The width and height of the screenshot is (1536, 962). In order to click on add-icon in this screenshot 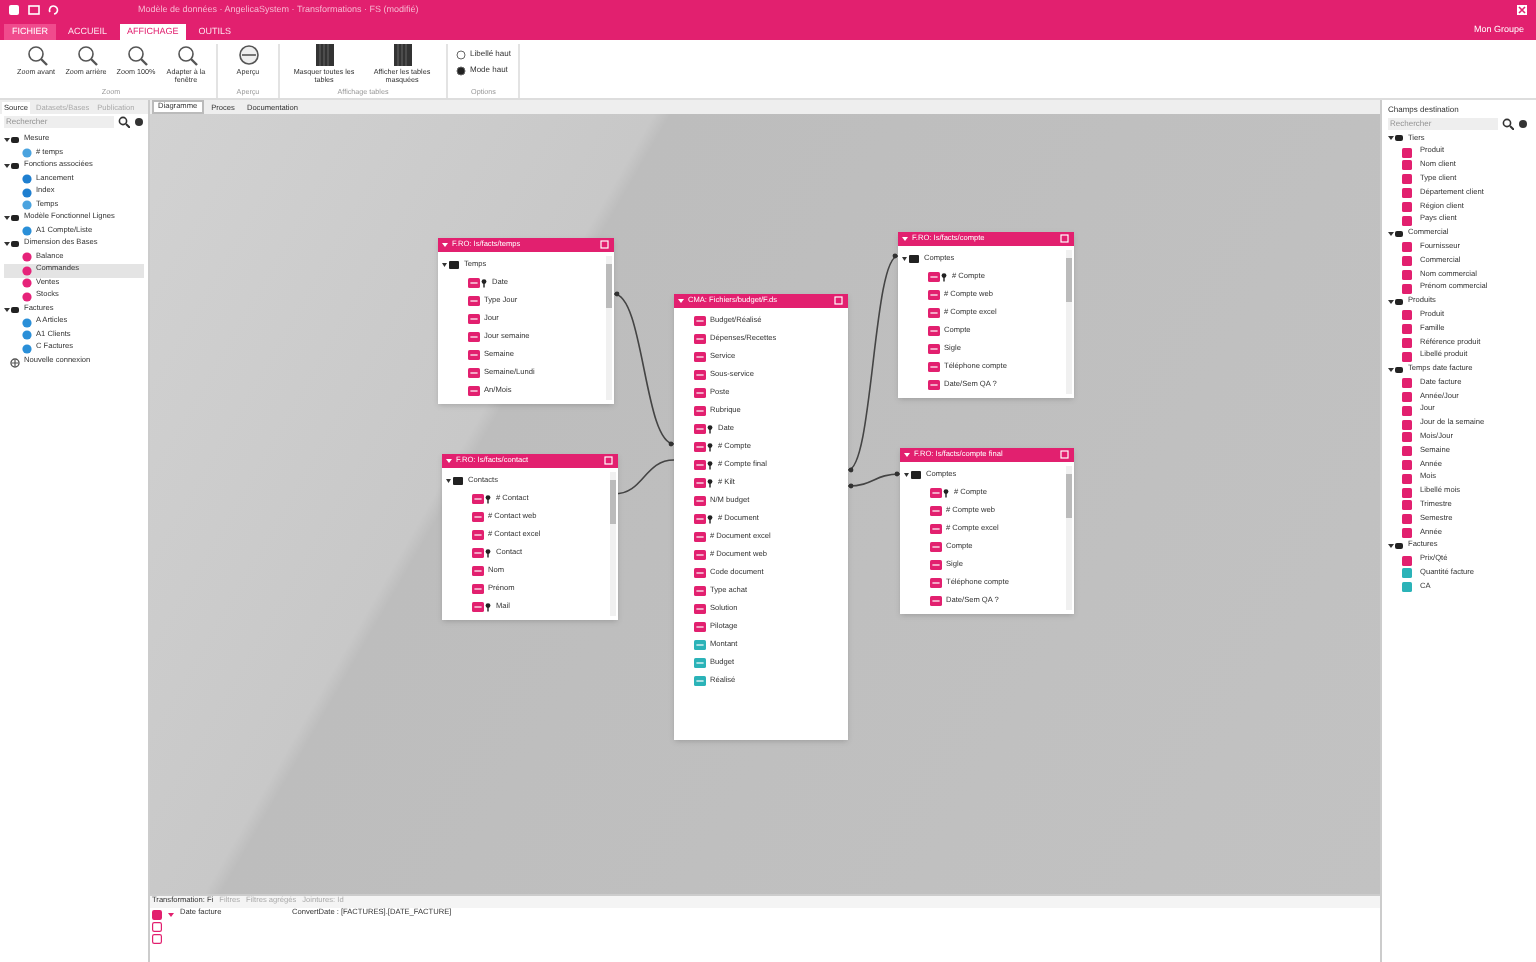, I will do `click(15, 362)`.